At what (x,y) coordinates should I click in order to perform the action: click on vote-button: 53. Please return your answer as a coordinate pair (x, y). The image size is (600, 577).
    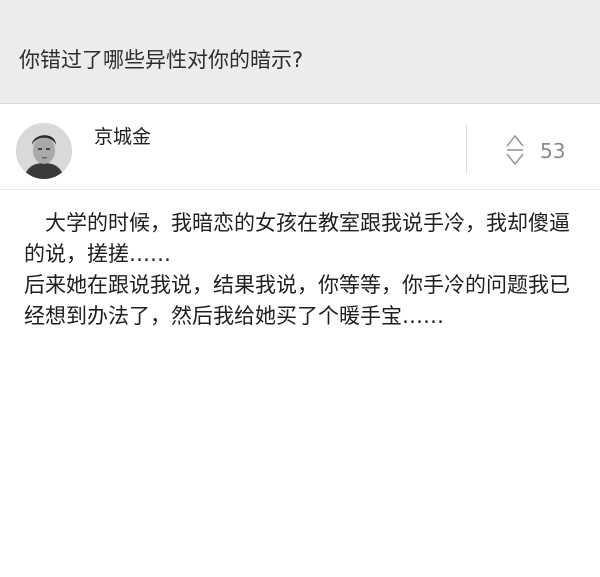
    Looking at the image, I should click on (540, 150).